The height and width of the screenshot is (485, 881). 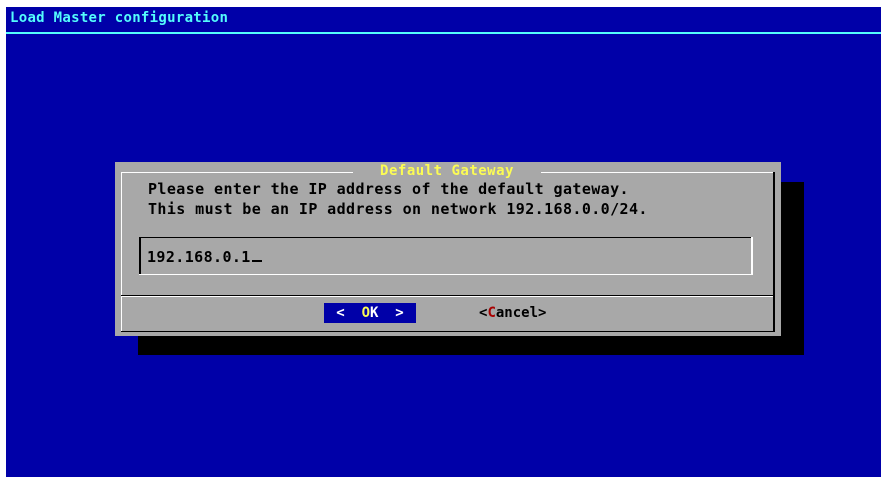 What do you see at coordinates (774, 252) in the screenshot?
I see `dialog-frame-right` at bounding box center [774, 252].